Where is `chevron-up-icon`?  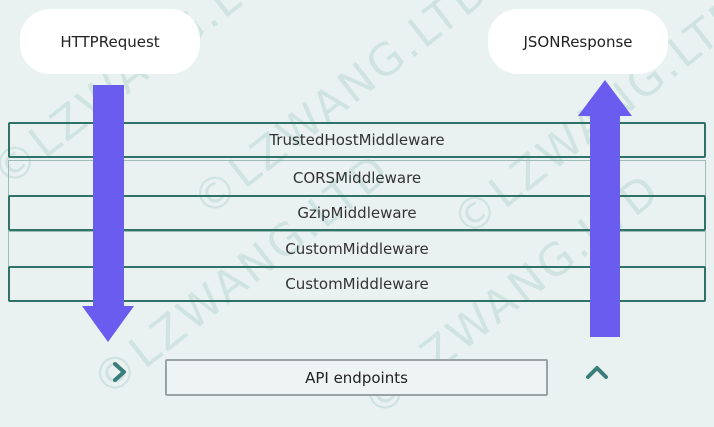 chevron-up-icon is located at coordinates (597, 372).